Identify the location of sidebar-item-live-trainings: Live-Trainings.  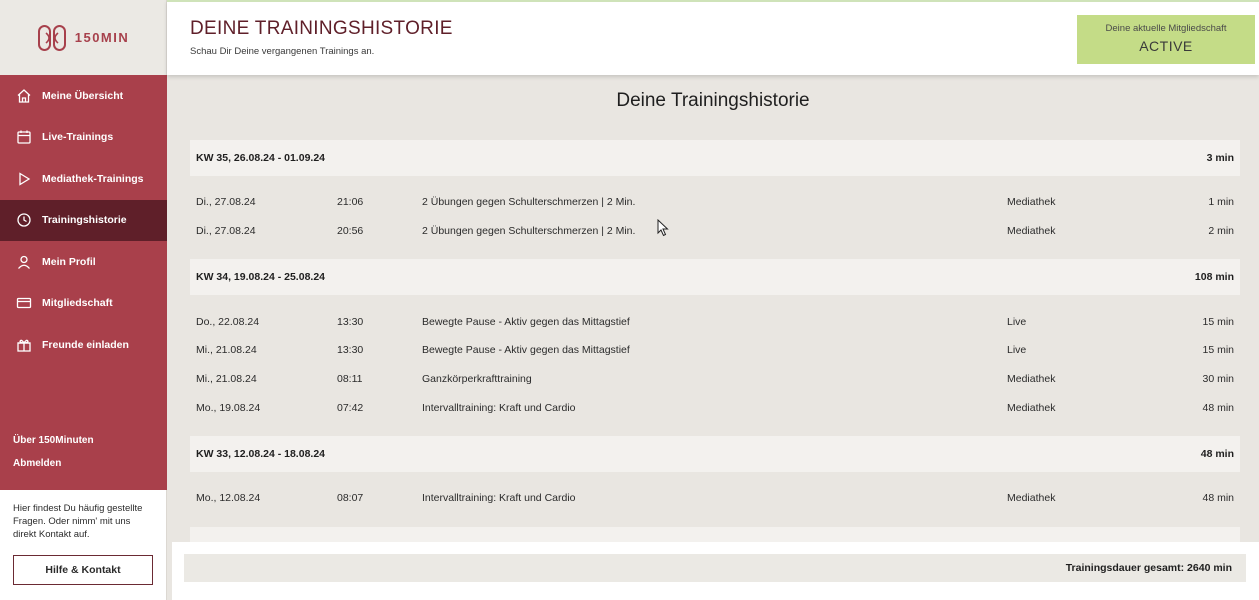
(83, 138).